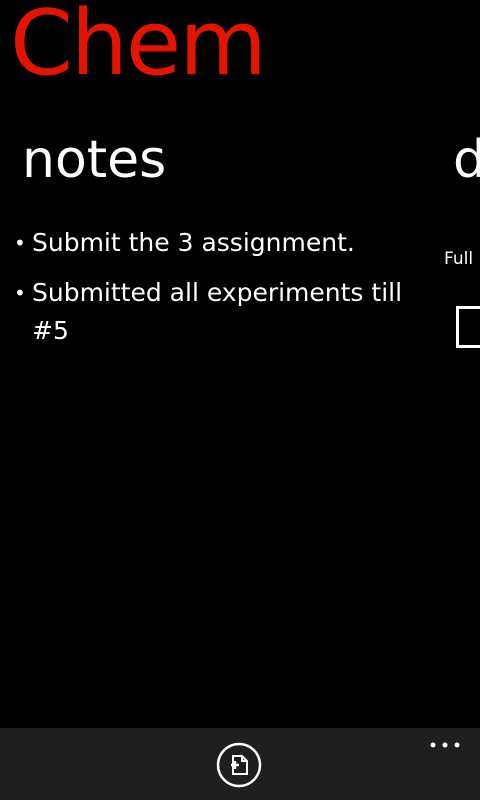 This screenshot has width=480, height=800. I want to click on pivot-header-next-peek: d, so click(466, 160).